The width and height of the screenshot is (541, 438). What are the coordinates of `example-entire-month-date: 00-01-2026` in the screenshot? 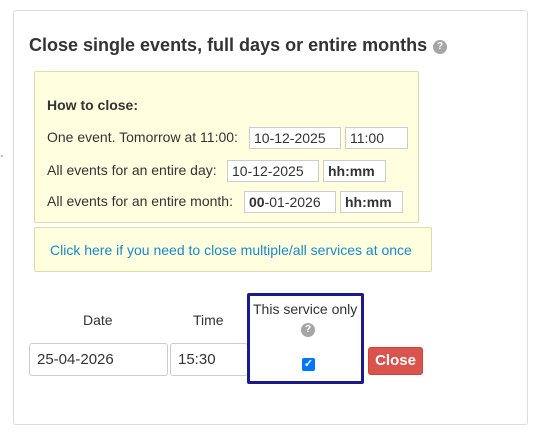 It's located at (290, 202).